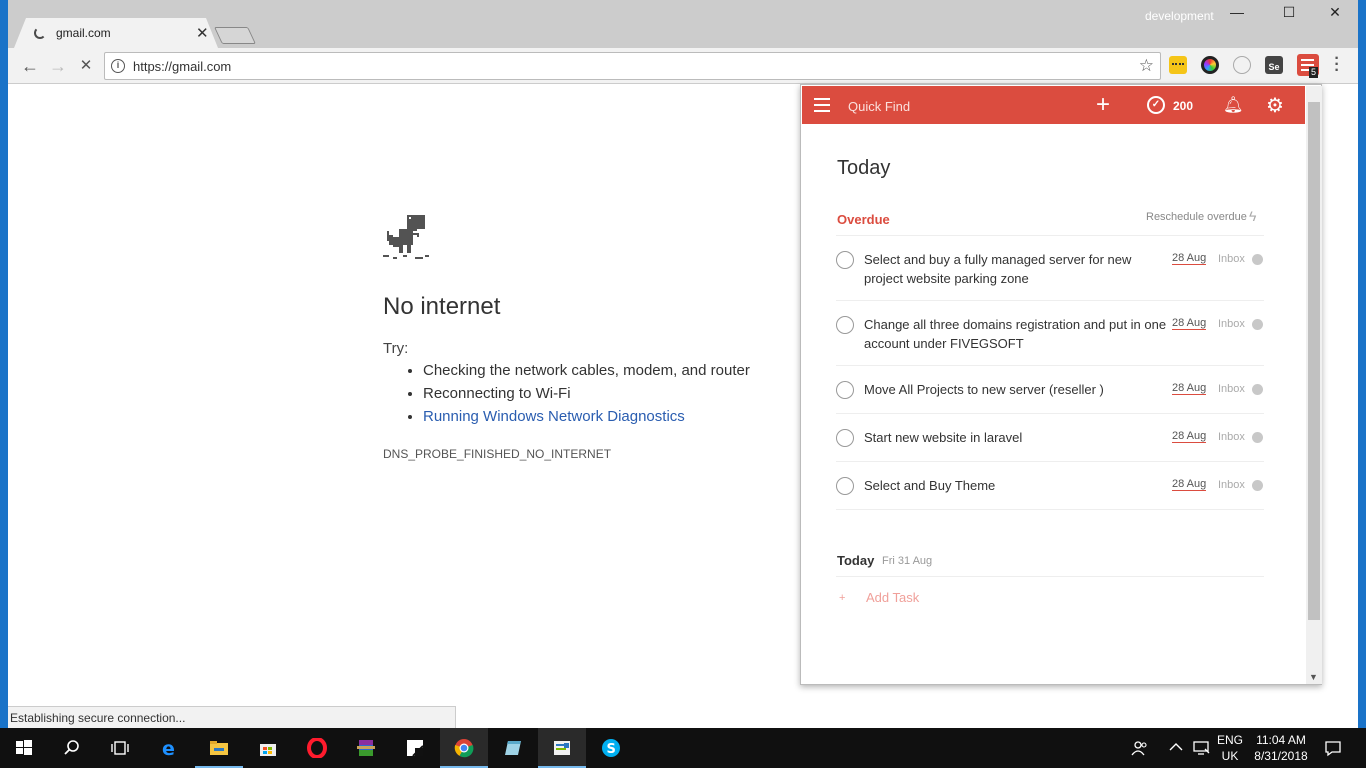 This screenshot has height=768, width=1366. What do you see at coordinates (116, 33) in the screenshot?
I see `browser-tab: gmail.com ✕` at bounding box center [116, 33].